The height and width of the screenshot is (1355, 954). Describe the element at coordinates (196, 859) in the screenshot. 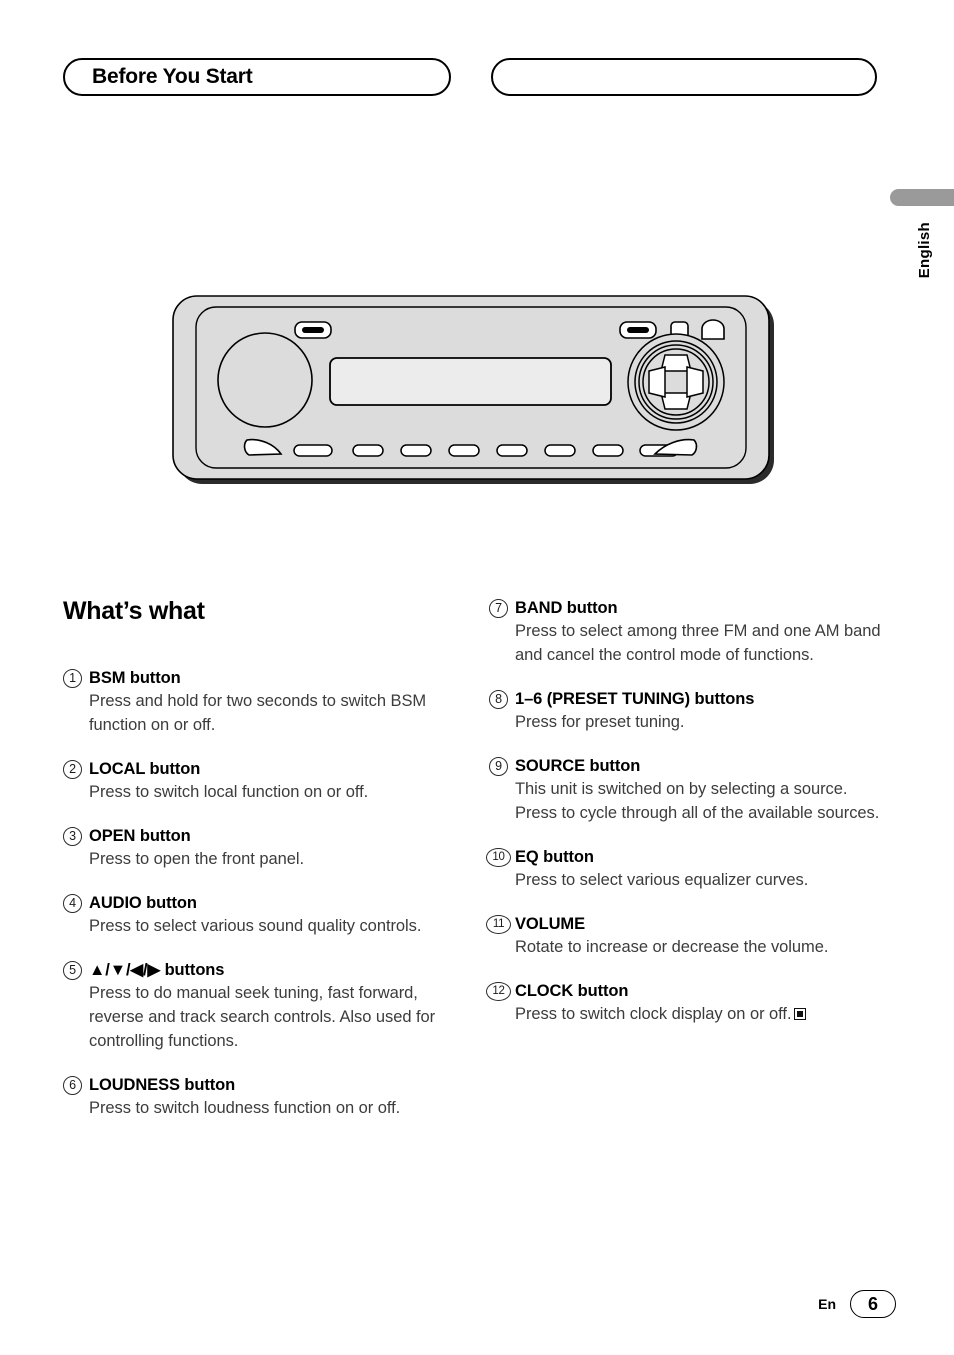

I see `item-description: Press to open the front panel.` at that location.